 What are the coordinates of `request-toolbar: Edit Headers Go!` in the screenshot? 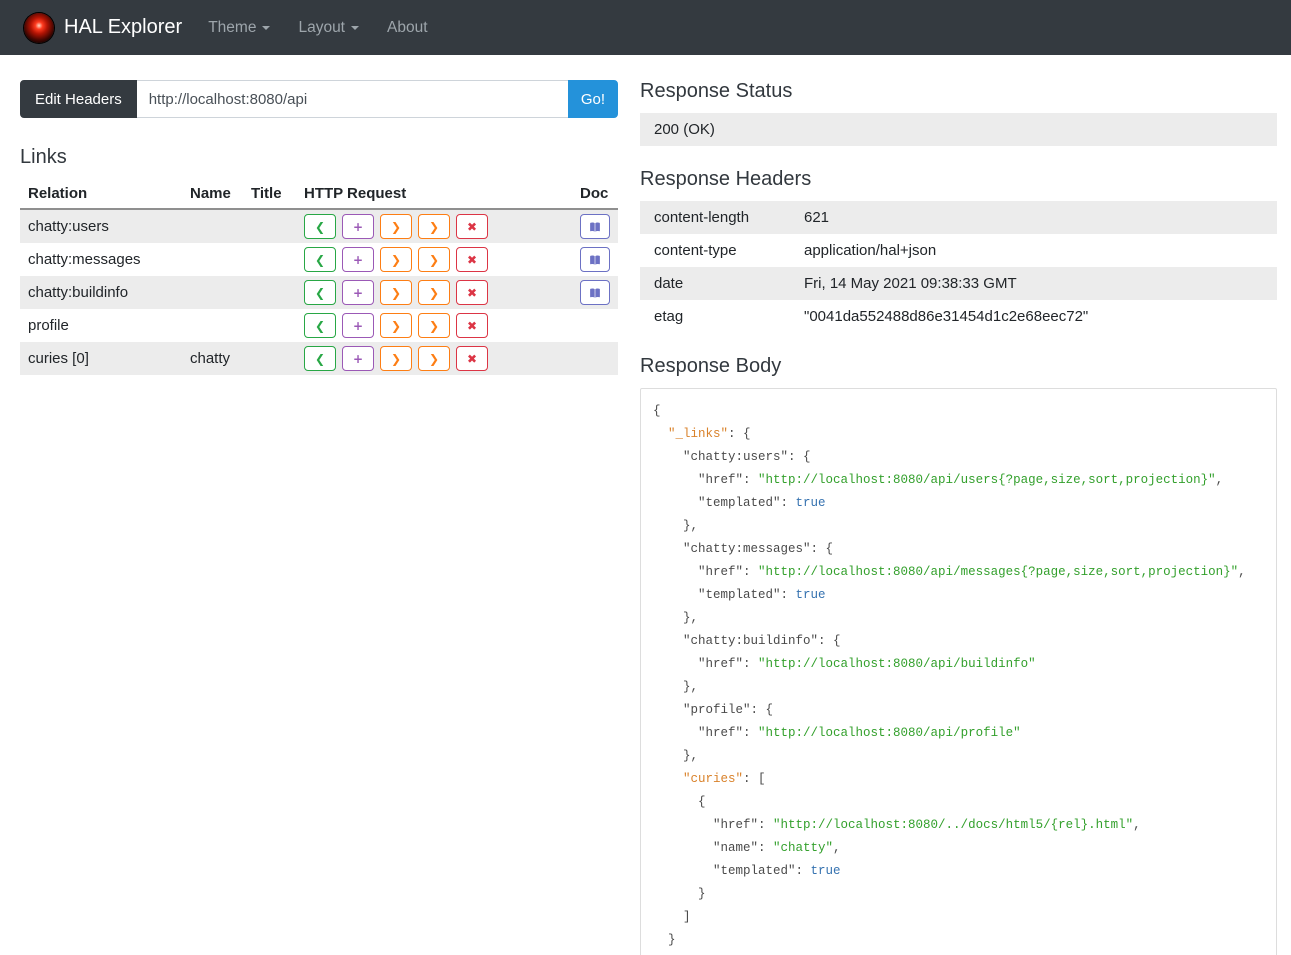 It's located at (319, 99).